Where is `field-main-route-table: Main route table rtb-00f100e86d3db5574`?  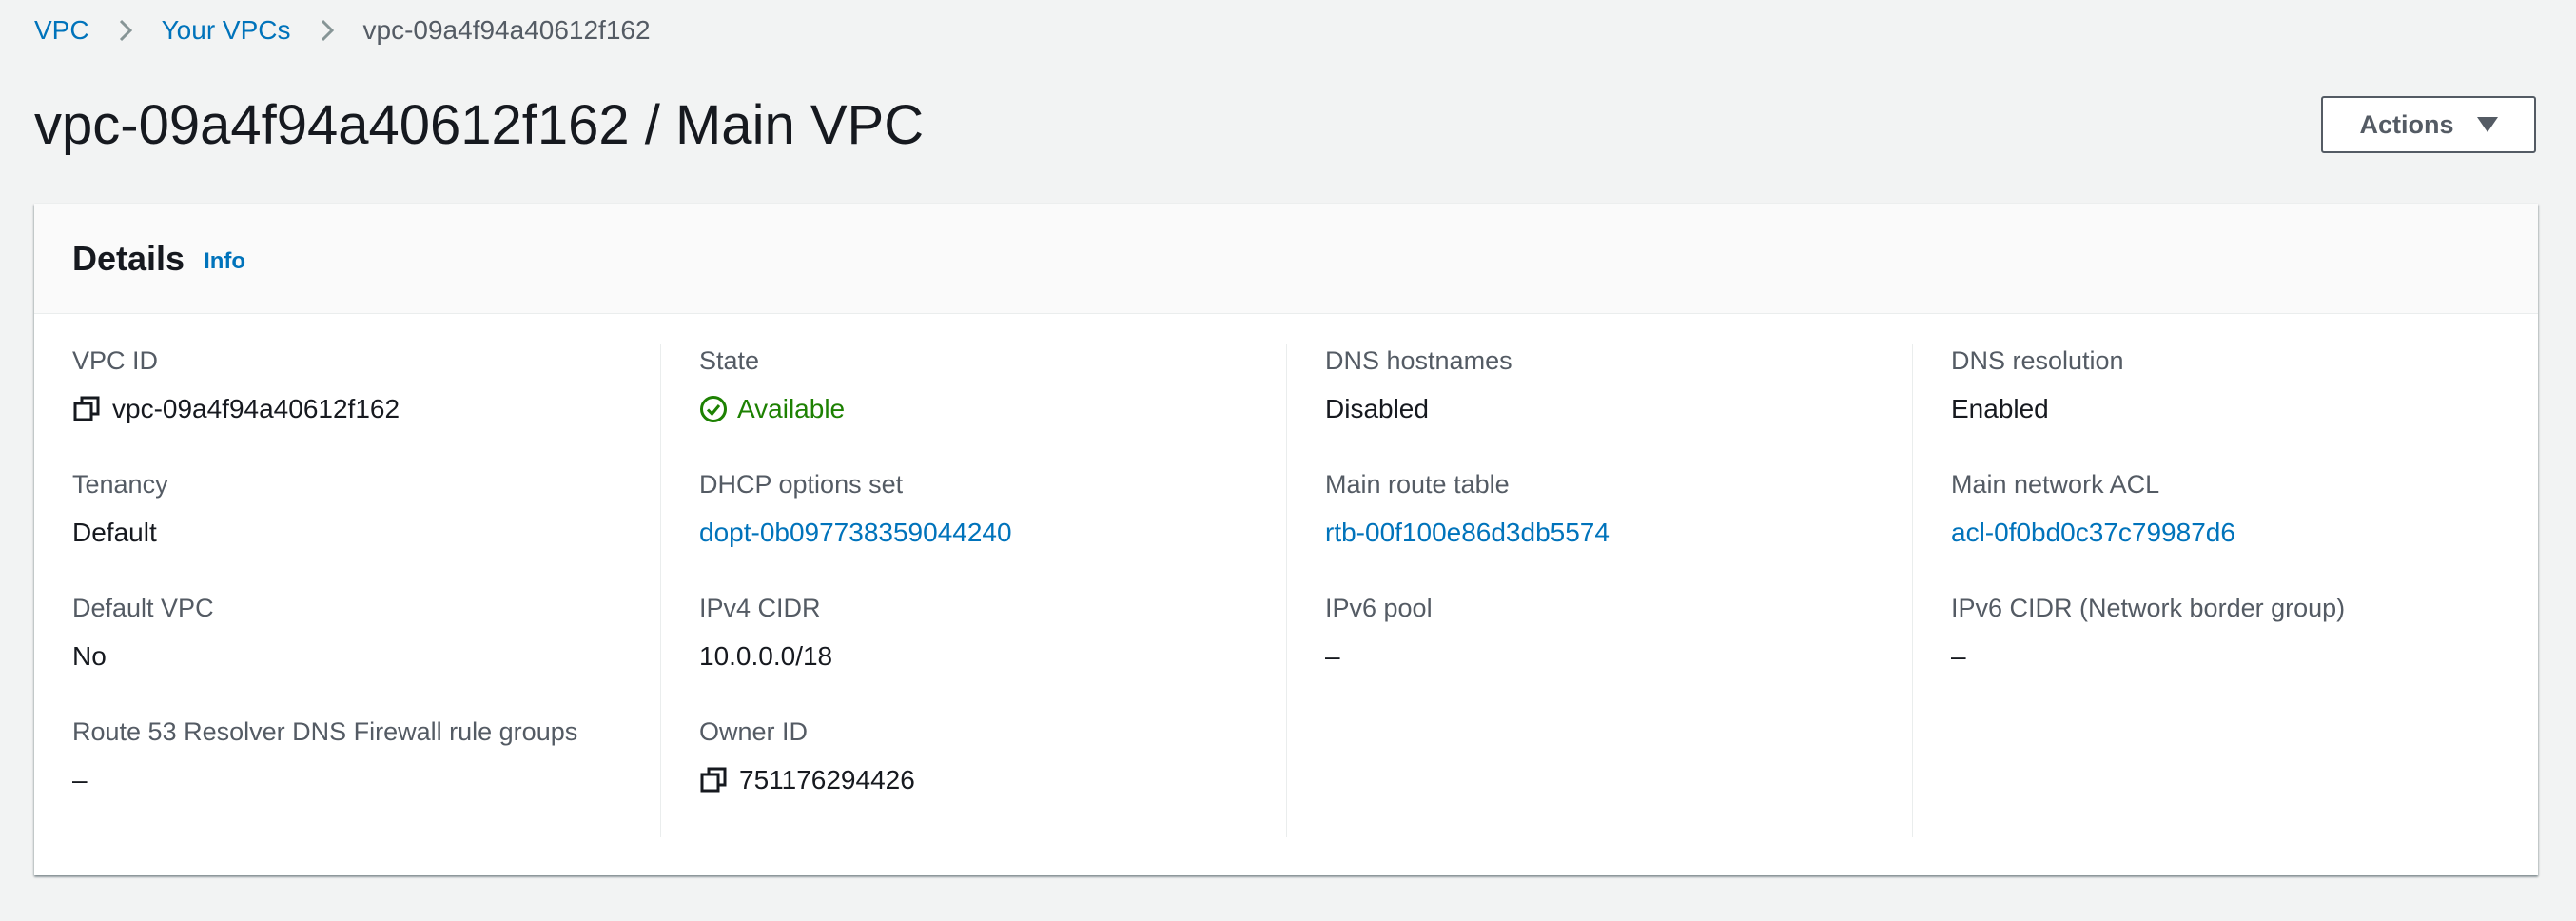 field-main-route-table: Main route table rtb-00f100e86d3db5574 is located at coordinates (1468, 509).